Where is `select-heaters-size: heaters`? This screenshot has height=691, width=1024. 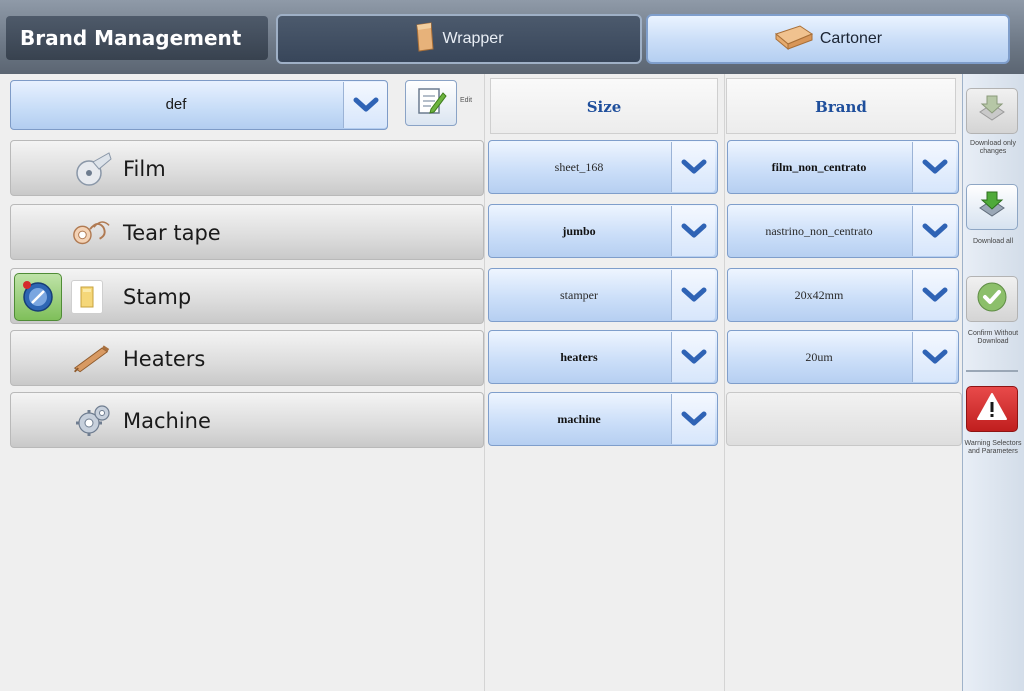
select-heaters-size: heaters is located at coordinates (603, 357).